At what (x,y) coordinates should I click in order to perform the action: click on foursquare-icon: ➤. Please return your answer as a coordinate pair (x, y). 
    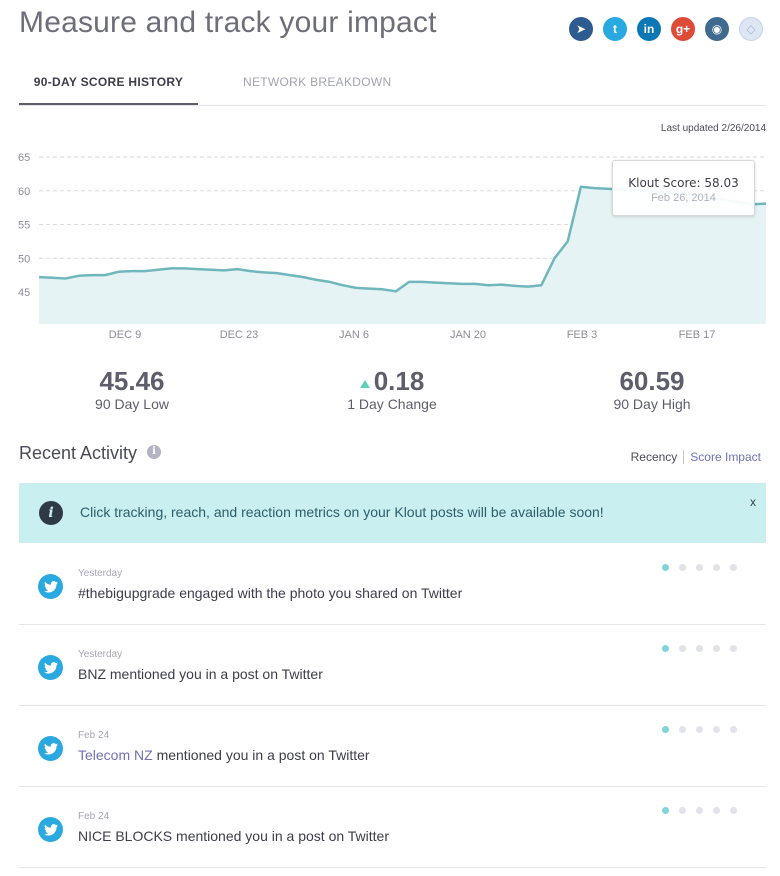
    Looking at the image, I should click on (581, 29).